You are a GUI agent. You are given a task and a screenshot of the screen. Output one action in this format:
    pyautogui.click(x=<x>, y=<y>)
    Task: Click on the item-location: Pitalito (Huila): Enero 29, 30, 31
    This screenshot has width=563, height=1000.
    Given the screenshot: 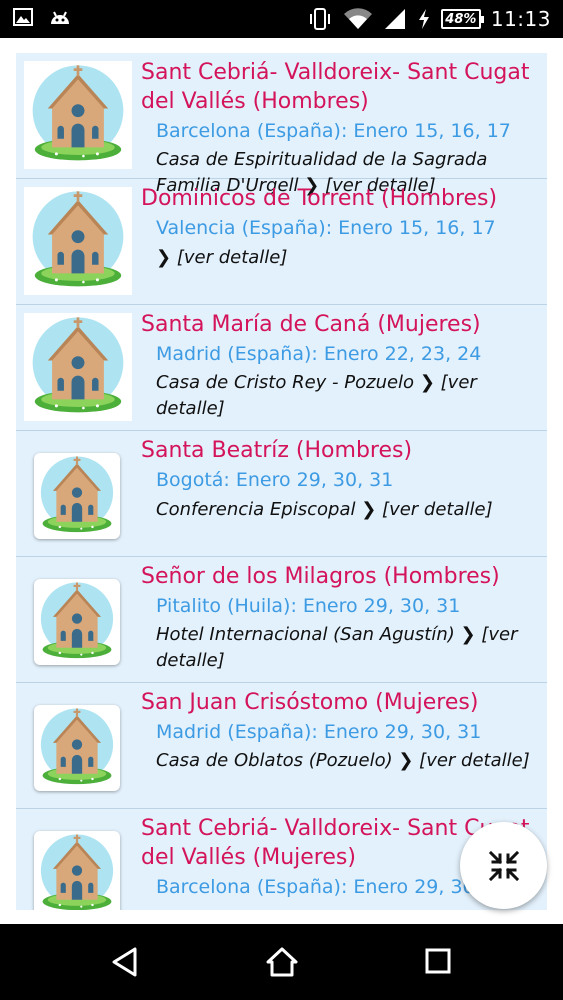 What is the action you would take?
    pyautogui.click(x=308, y=606)
    